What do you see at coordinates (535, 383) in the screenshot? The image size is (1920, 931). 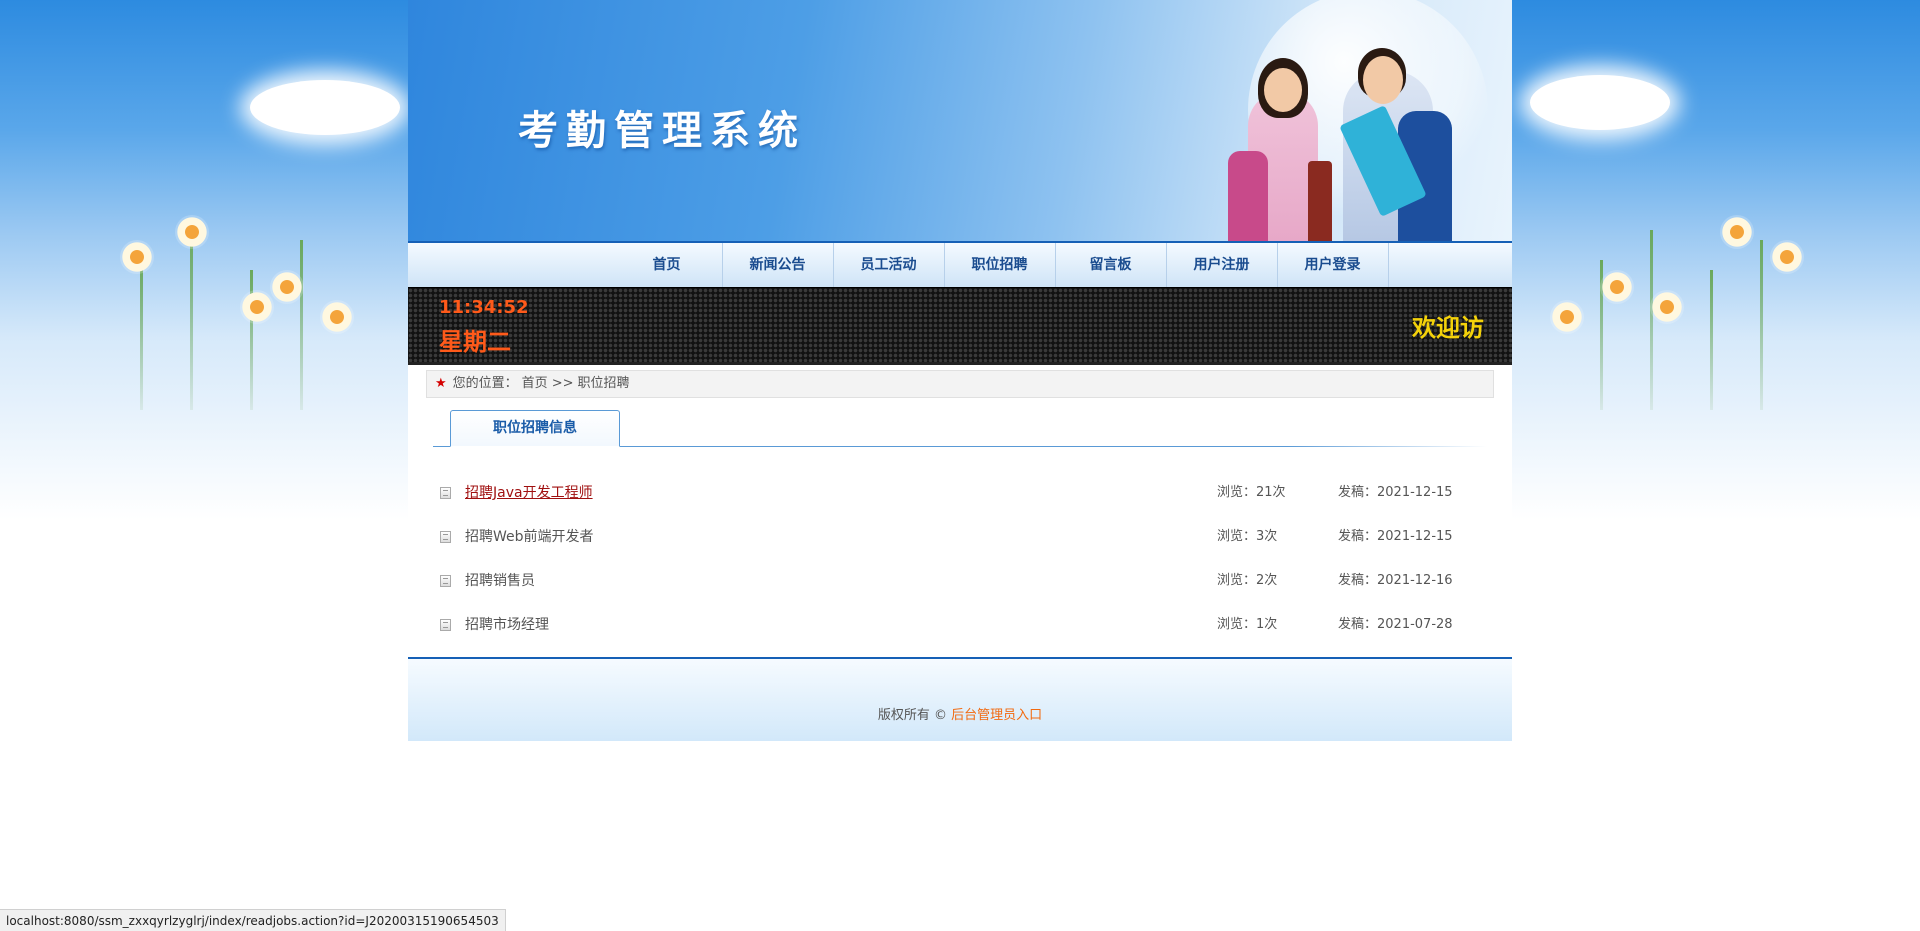 I see `breadcrumb-home-link: 首页` at bounding box center [535, 383].